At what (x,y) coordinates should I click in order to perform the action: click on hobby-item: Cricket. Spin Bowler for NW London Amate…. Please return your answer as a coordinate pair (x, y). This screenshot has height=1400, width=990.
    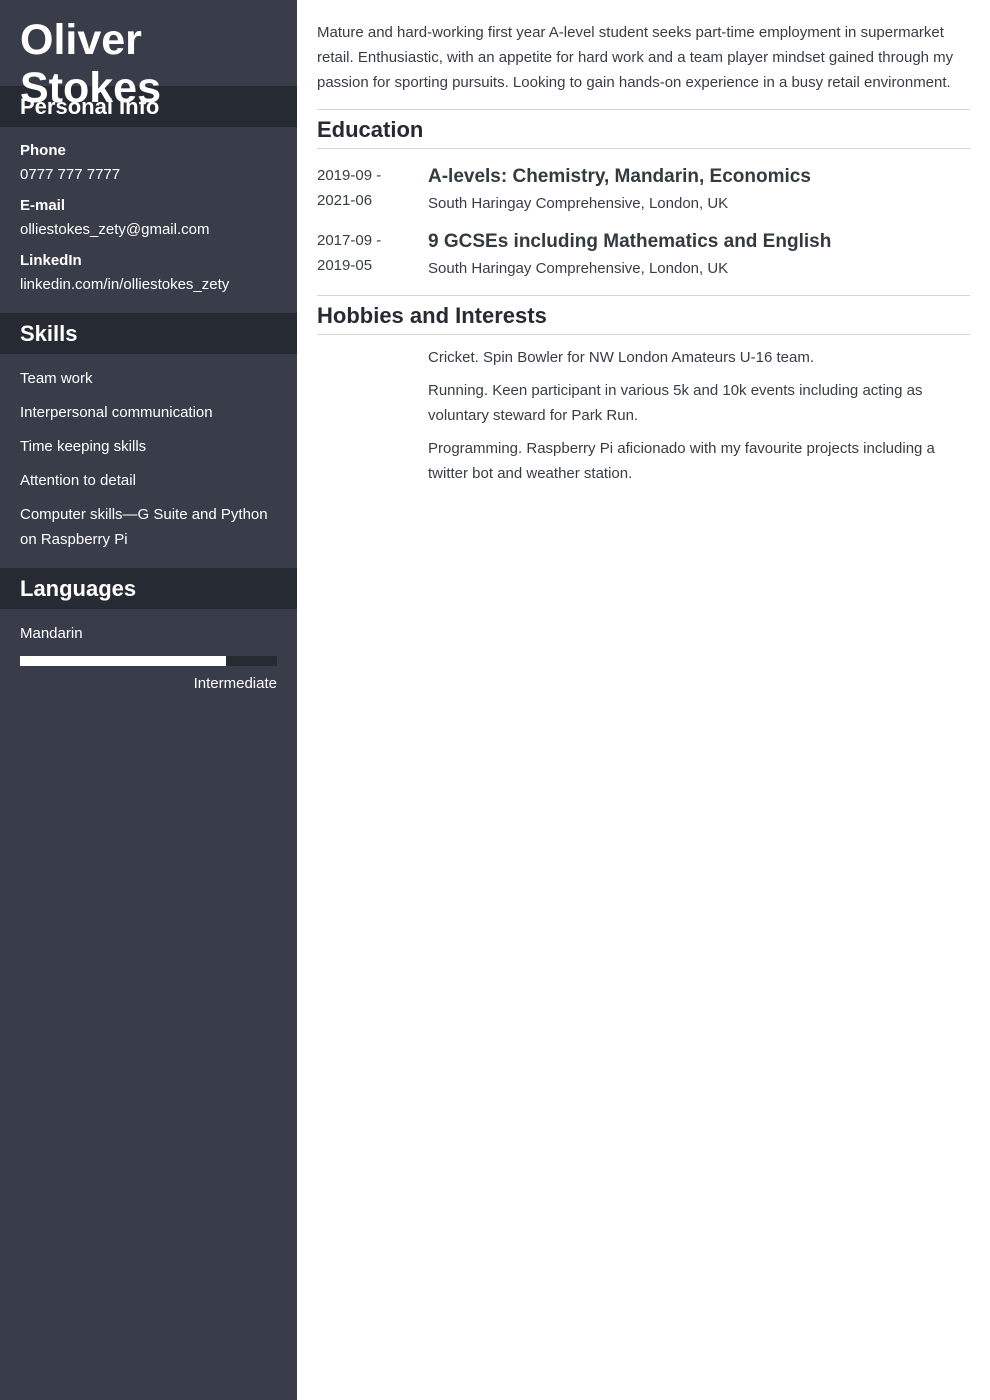
    Looking at the image, I should click on (621, 357).